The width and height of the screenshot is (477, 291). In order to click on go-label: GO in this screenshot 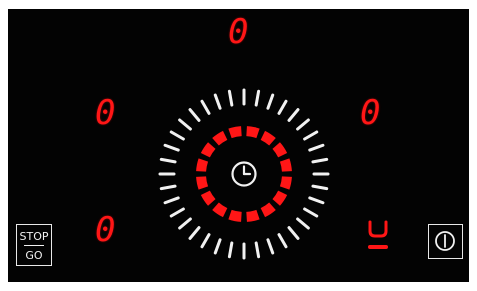, I will do `click(34, 255)`.